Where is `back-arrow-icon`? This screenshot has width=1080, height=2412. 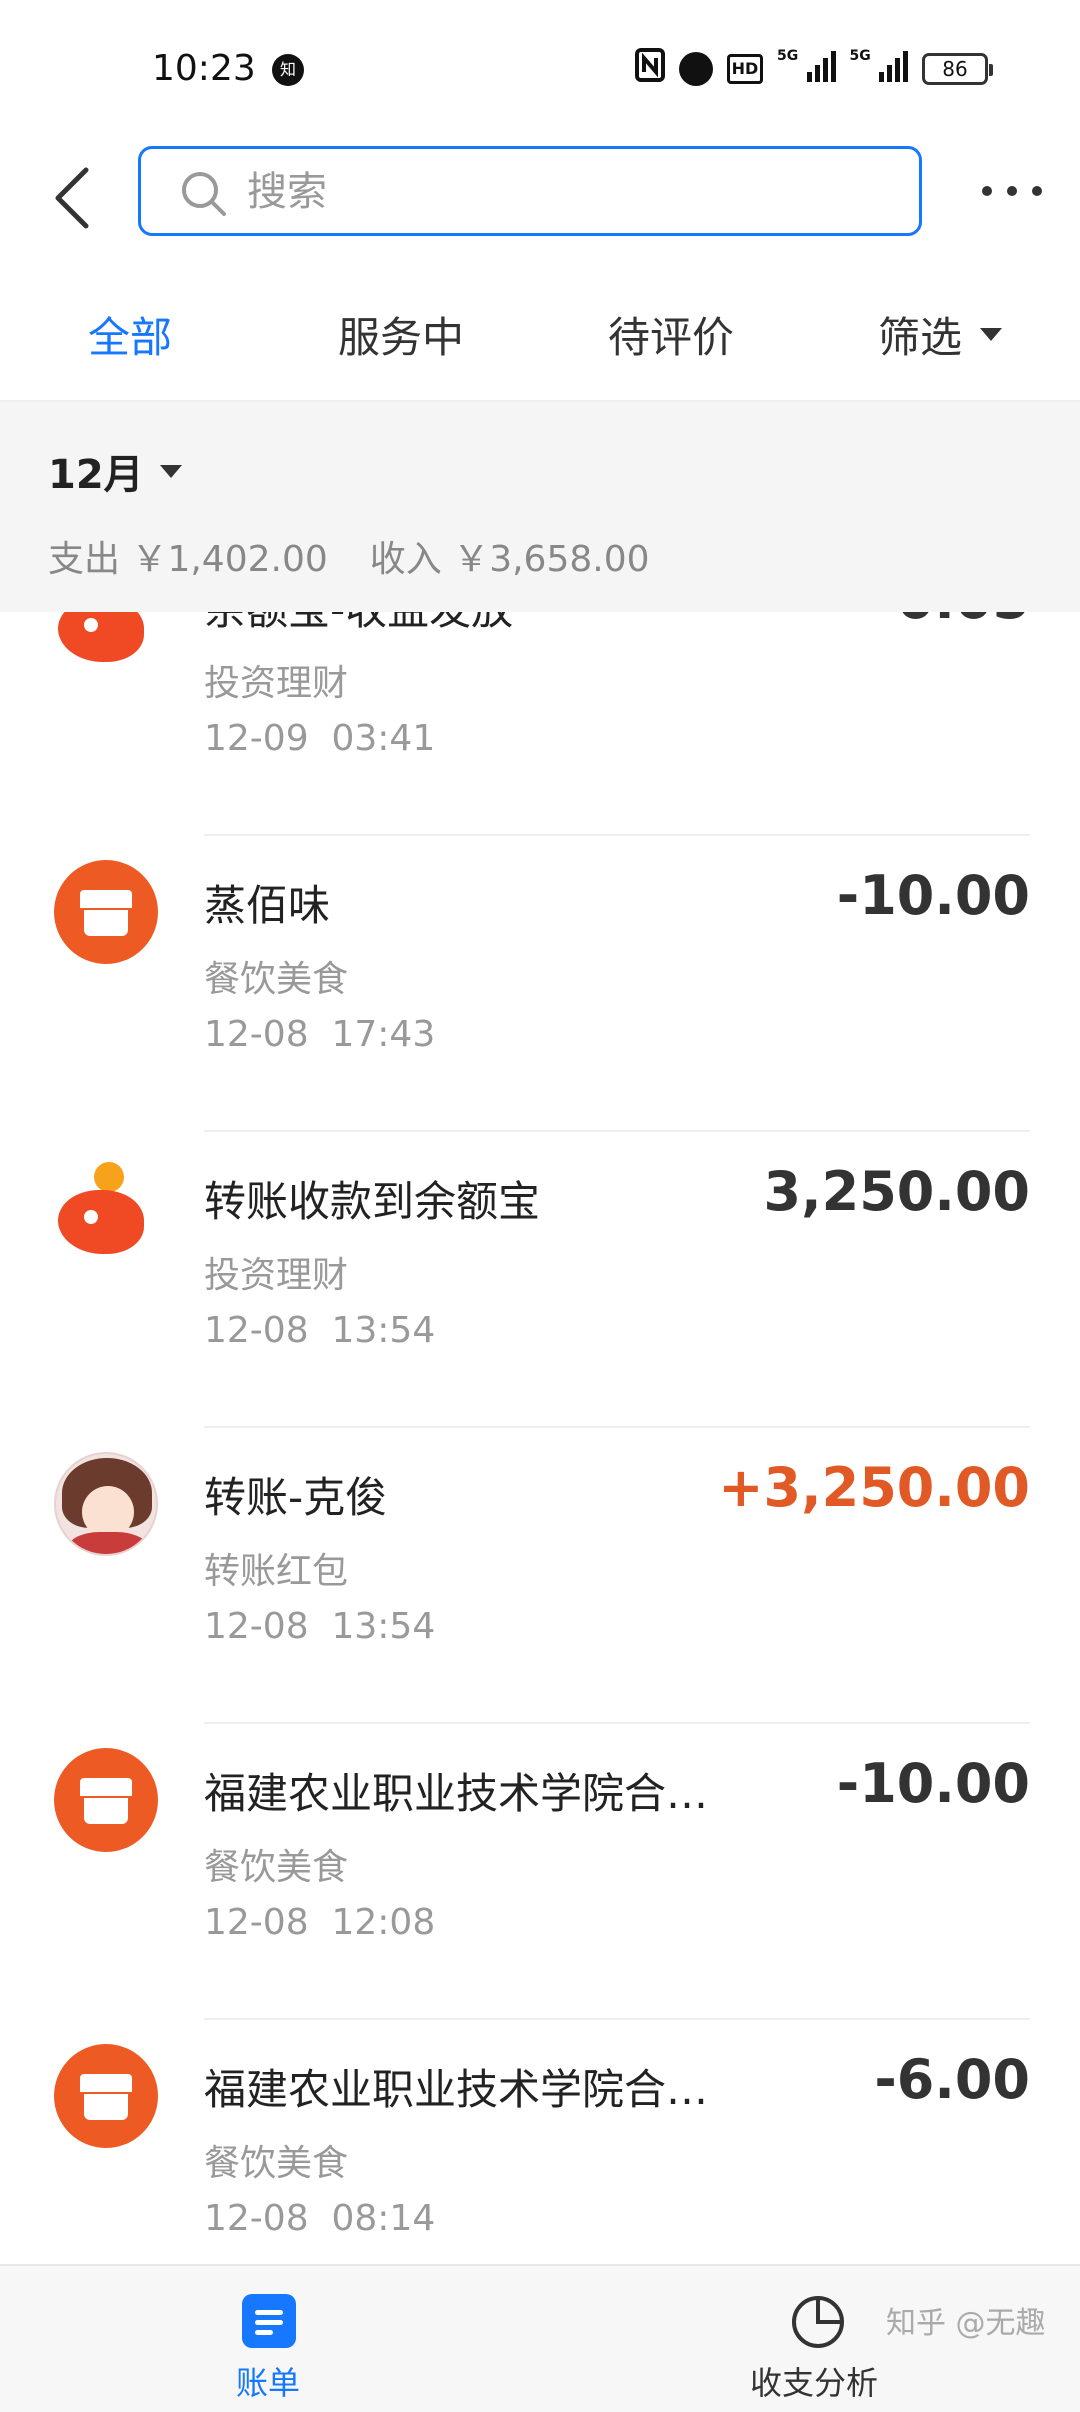
back-arrow-icon is located at coordinates (76, 198).